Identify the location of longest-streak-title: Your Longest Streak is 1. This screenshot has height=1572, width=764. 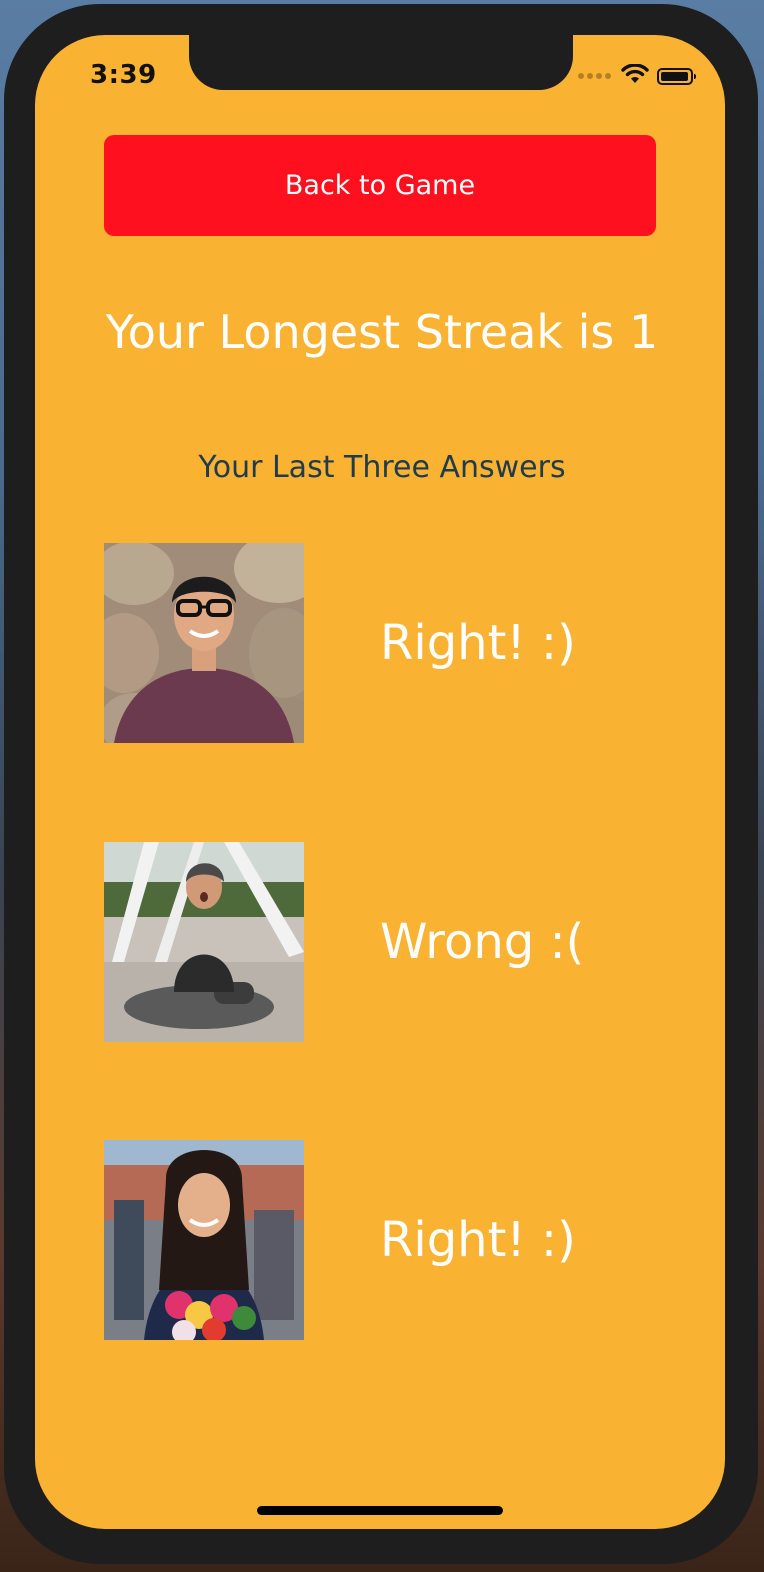
(382, 332).